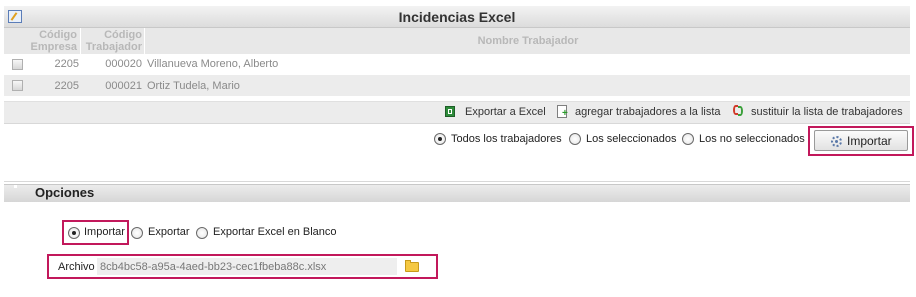  Describe the element at coordinates (412, 266) in the screenshot. I see `folder-icon` at that location.